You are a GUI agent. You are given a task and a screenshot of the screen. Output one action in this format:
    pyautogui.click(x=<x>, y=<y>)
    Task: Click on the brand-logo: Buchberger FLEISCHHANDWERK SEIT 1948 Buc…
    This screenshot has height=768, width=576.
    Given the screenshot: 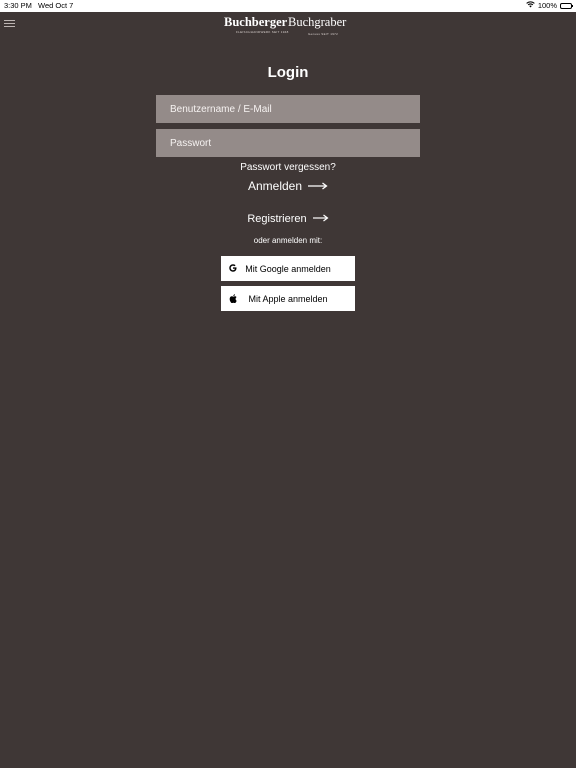 What is the action you would take?
    pyautogui.click(x=289, y=26)
    